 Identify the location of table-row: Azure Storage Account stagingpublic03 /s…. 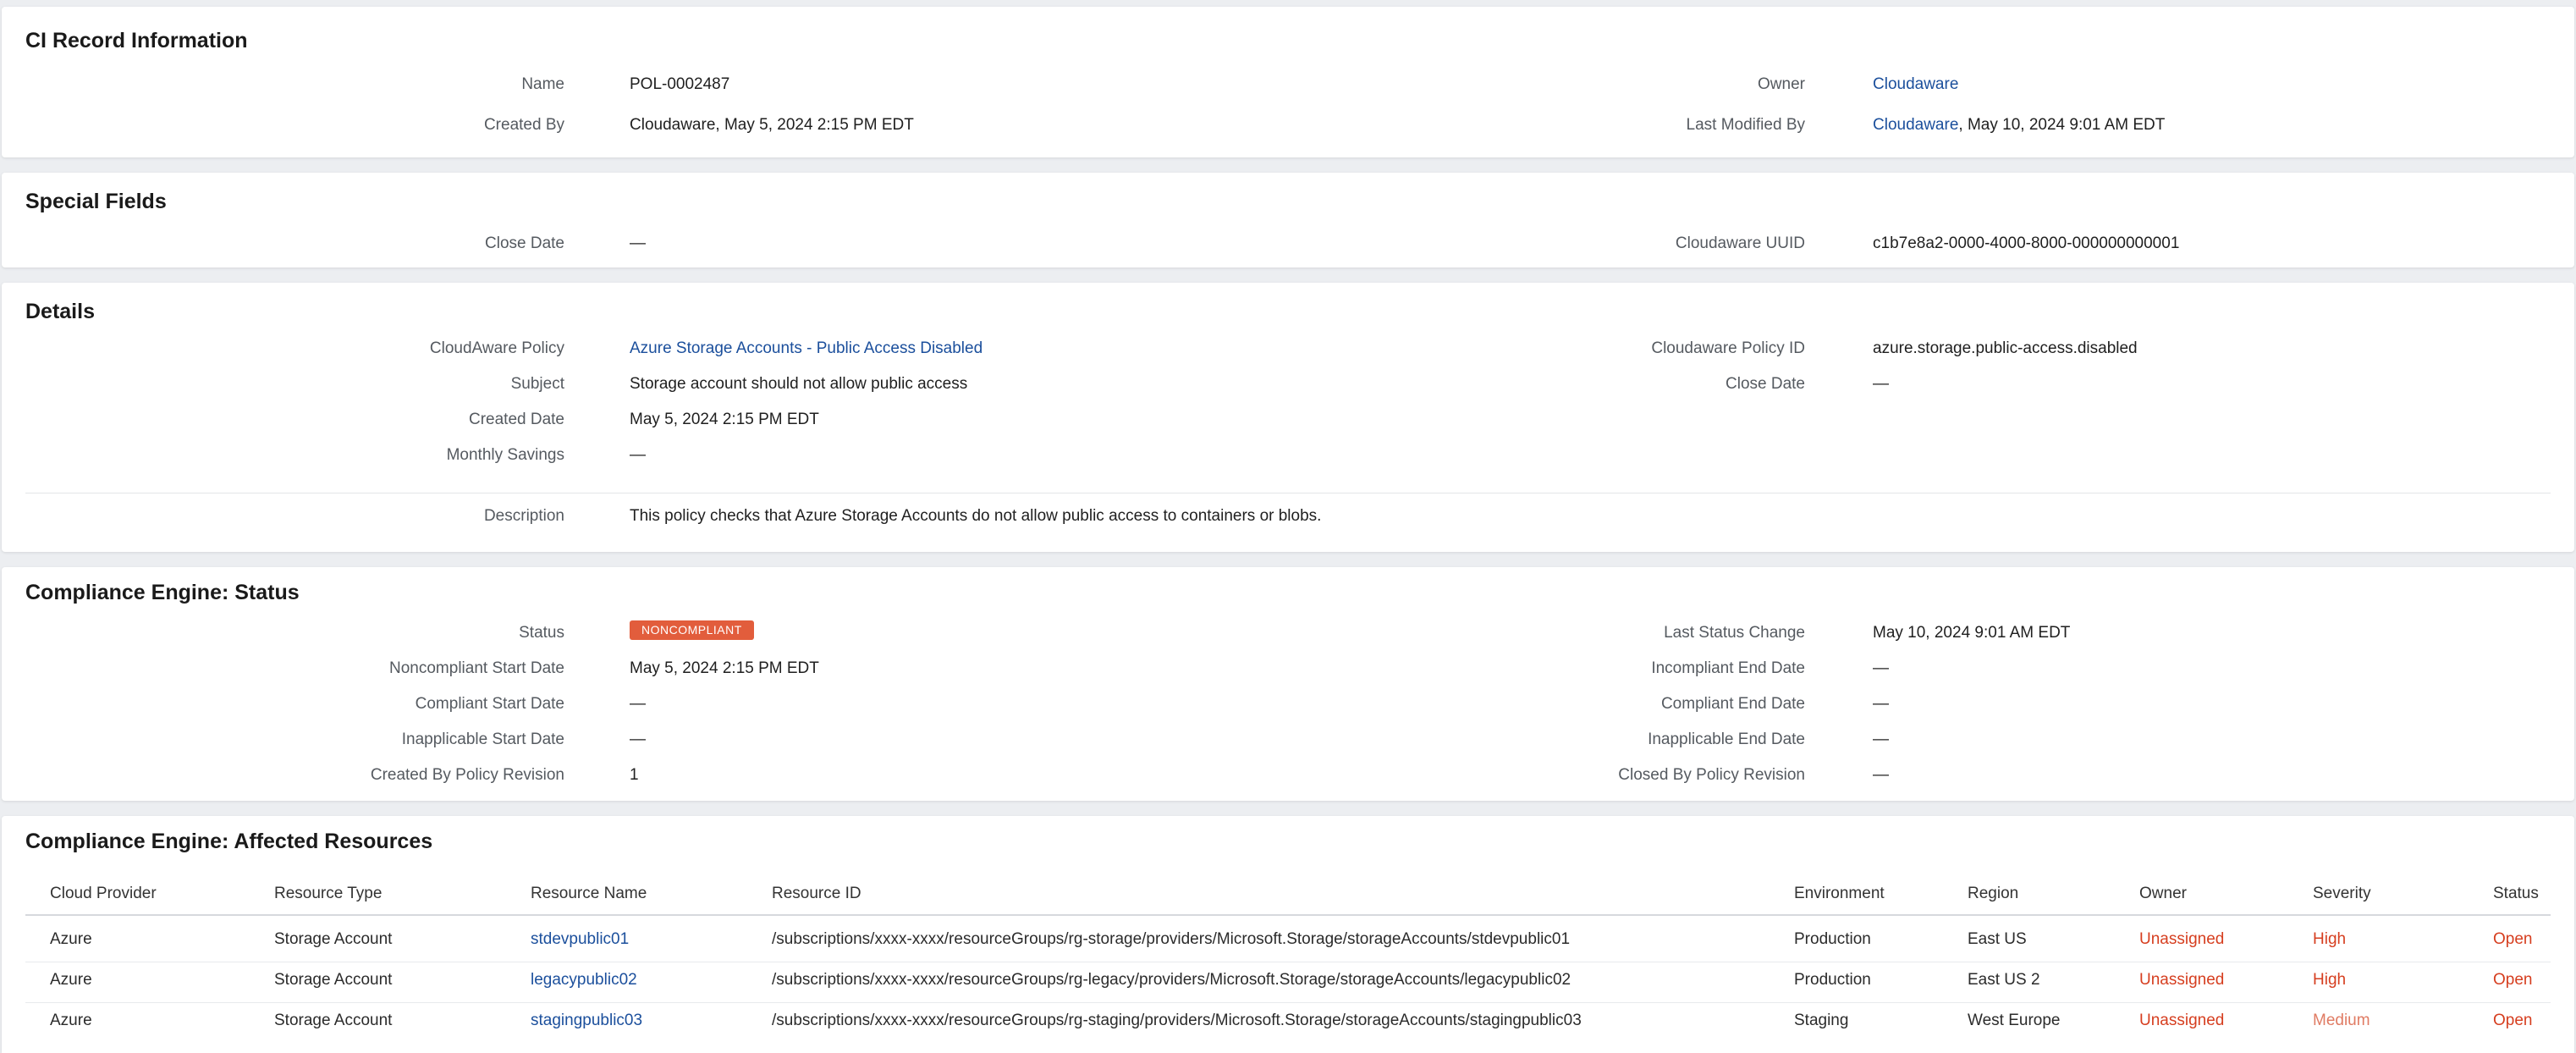
(1288, 1021).